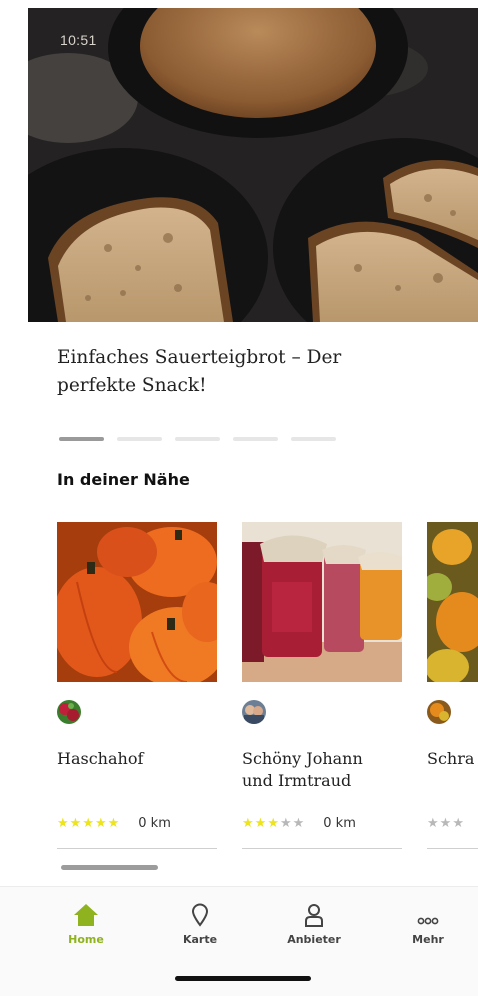 The image size is (478, 996). What do you see at coordinates (137, 602) in the screenshot?
I see `provider-image-pumpkins` at bounding box center [137, 602].